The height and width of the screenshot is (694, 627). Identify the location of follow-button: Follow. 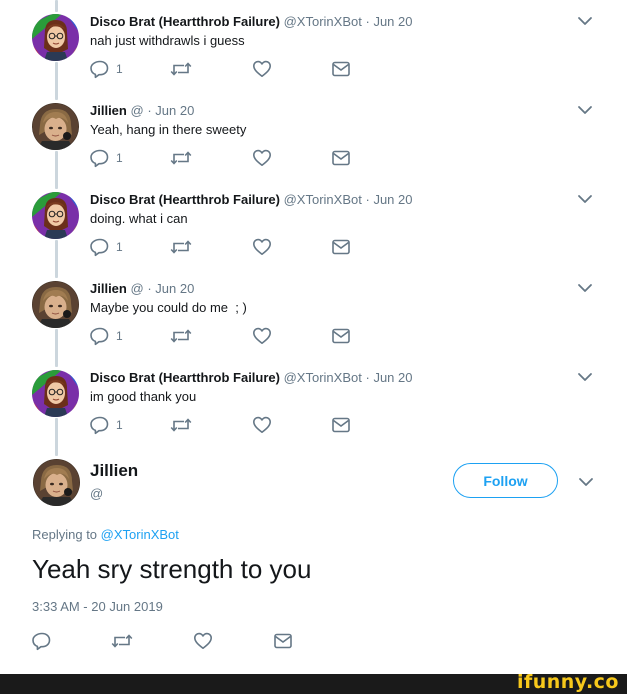
(505, 480).